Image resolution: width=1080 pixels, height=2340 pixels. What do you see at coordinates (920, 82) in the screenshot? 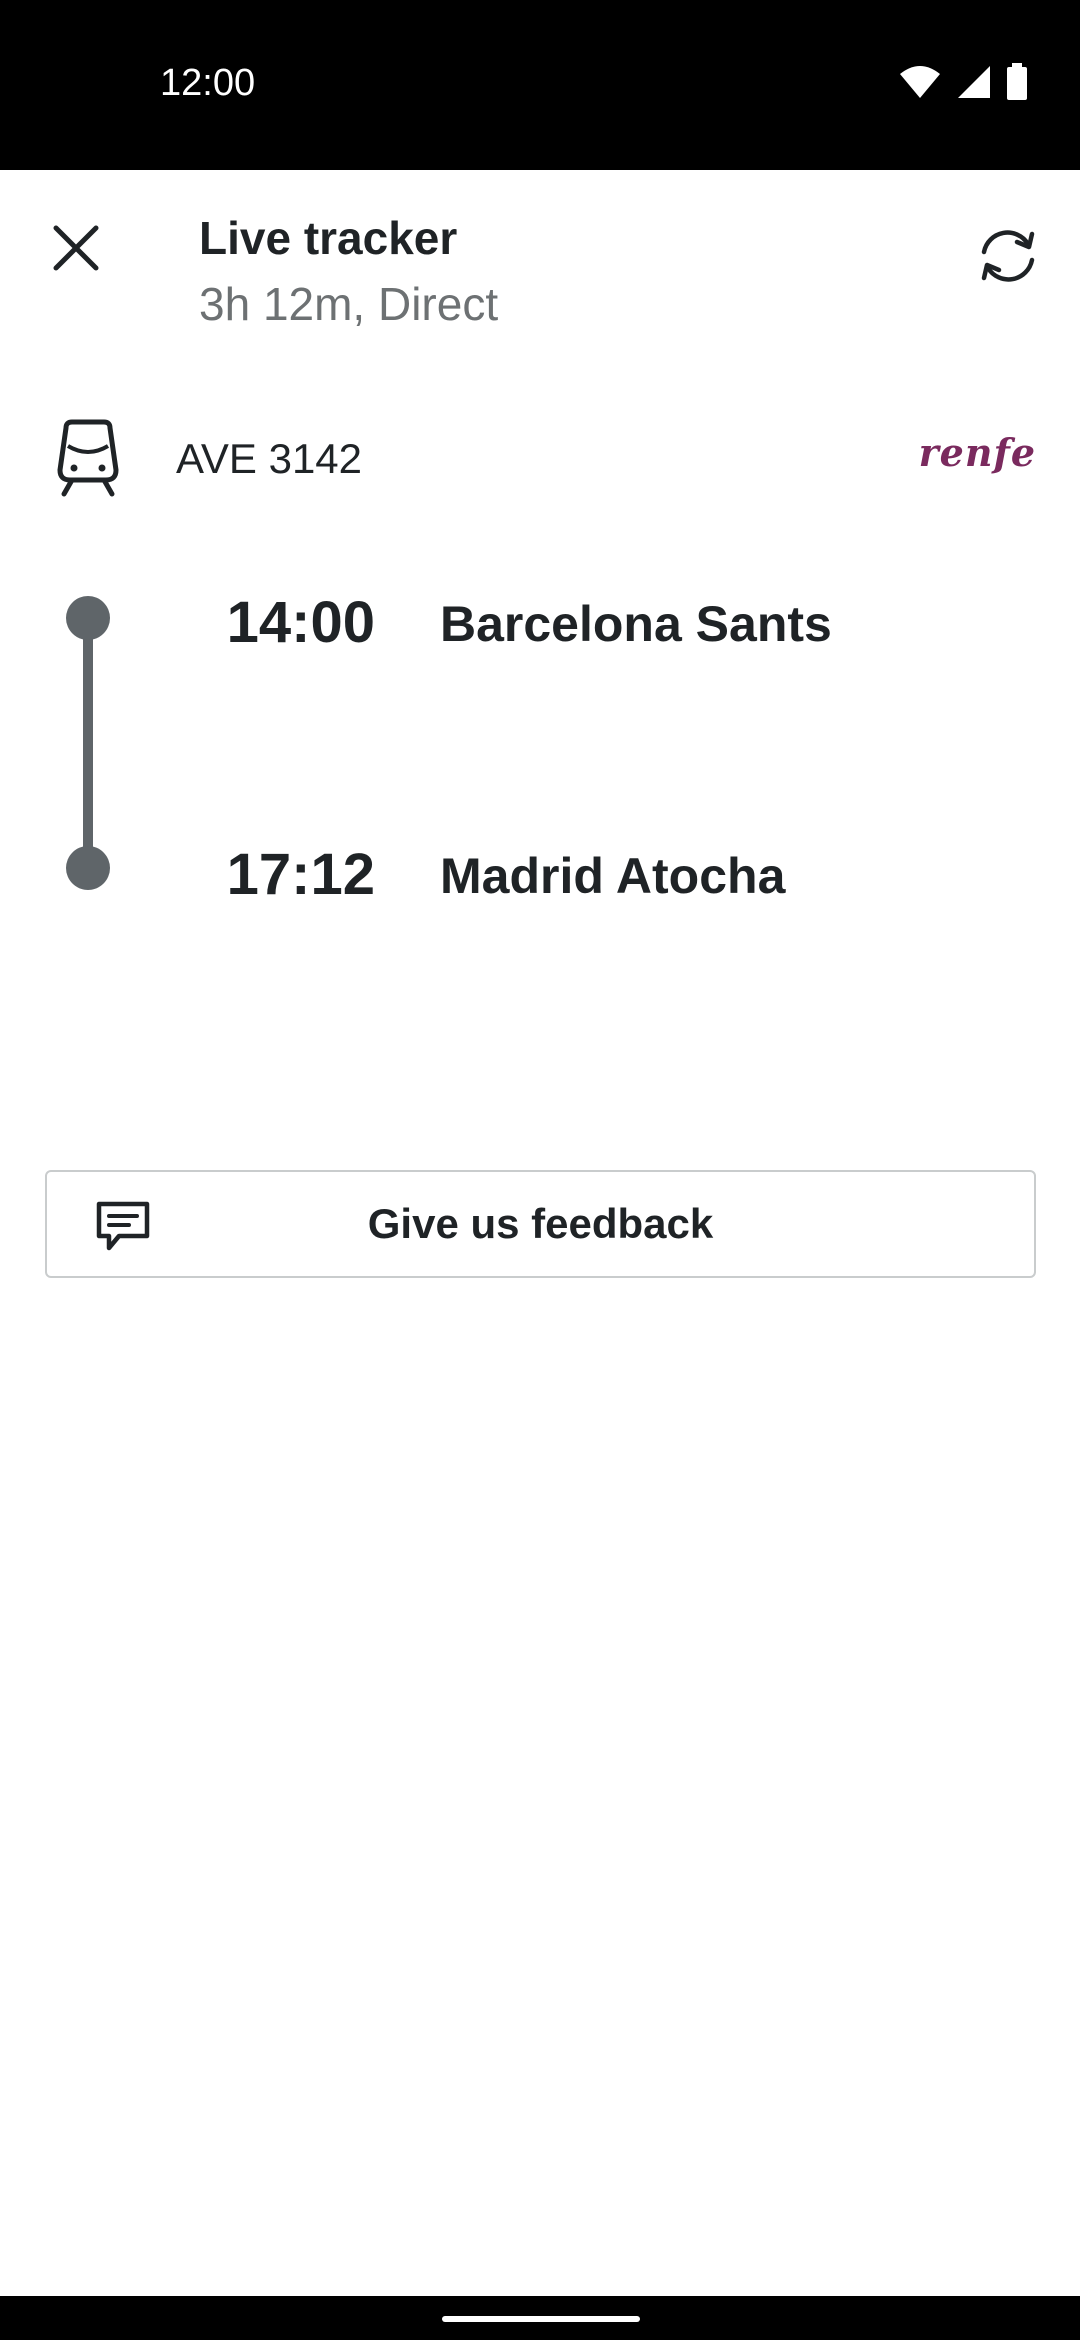
I see `wifi-icon` at bounding box center [920, 82].